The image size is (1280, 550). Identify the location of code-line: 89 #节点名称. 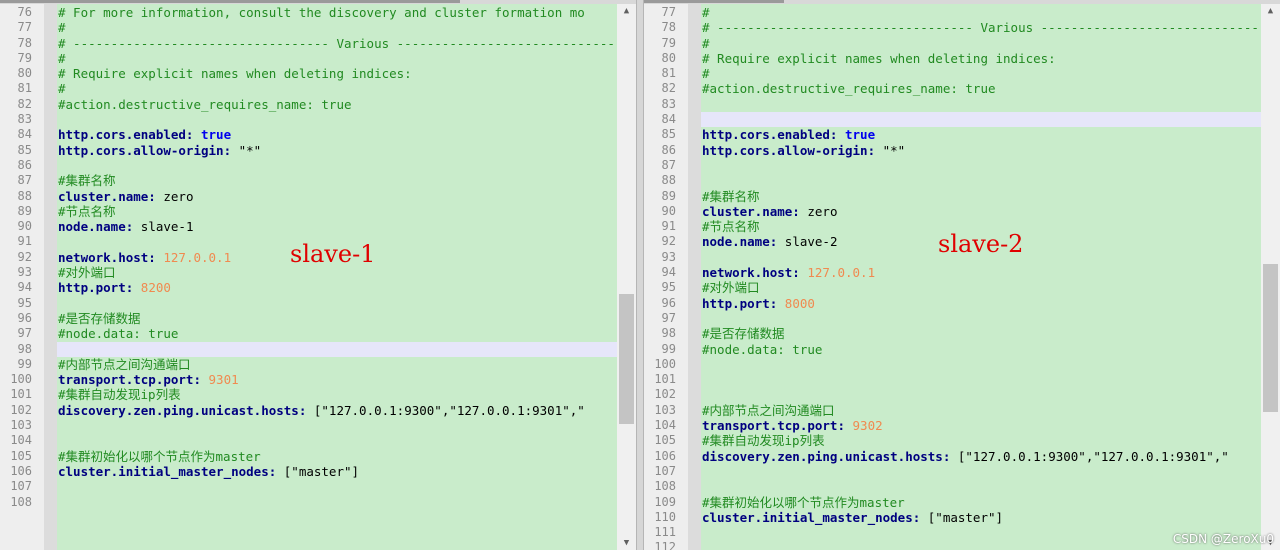
(308, 211).